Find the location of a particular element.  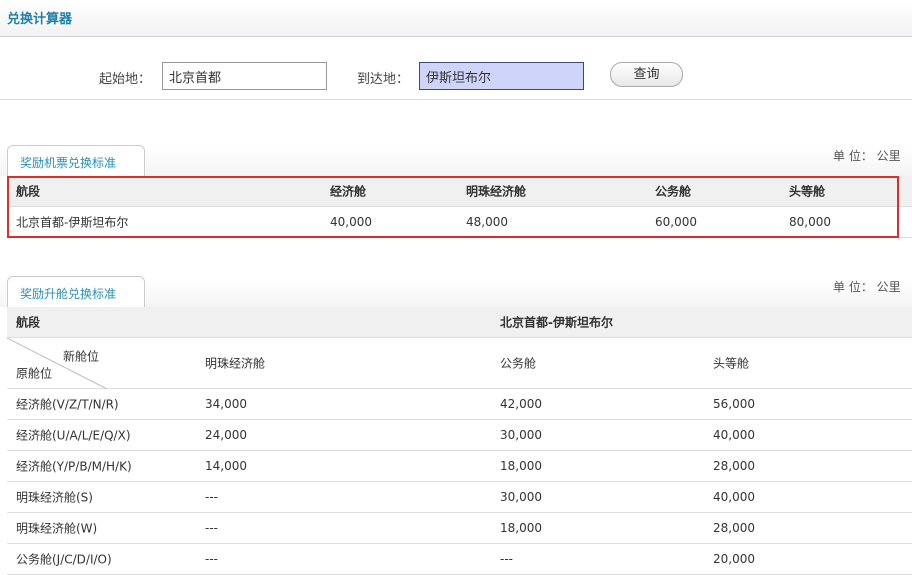

table-row: 经济舱(V/Z/T/N/R) 34,000 42,000 56,000 is located at coordinates (459, 404).